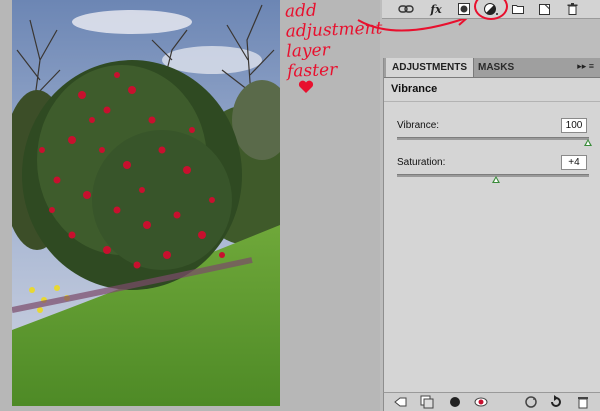 This screenshot has height=411, width=600. I want to click on panel-tabbar: ADJUSTMENTS MASKS ▸▸ ≡, so click(492, 68).